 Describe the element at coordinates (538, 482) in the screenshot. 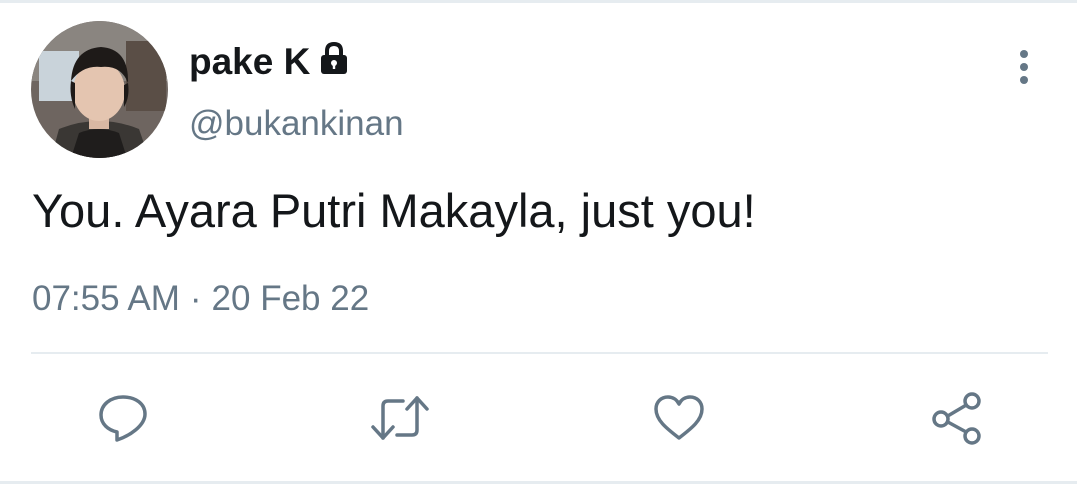

I see `bottom-separator` at that location.